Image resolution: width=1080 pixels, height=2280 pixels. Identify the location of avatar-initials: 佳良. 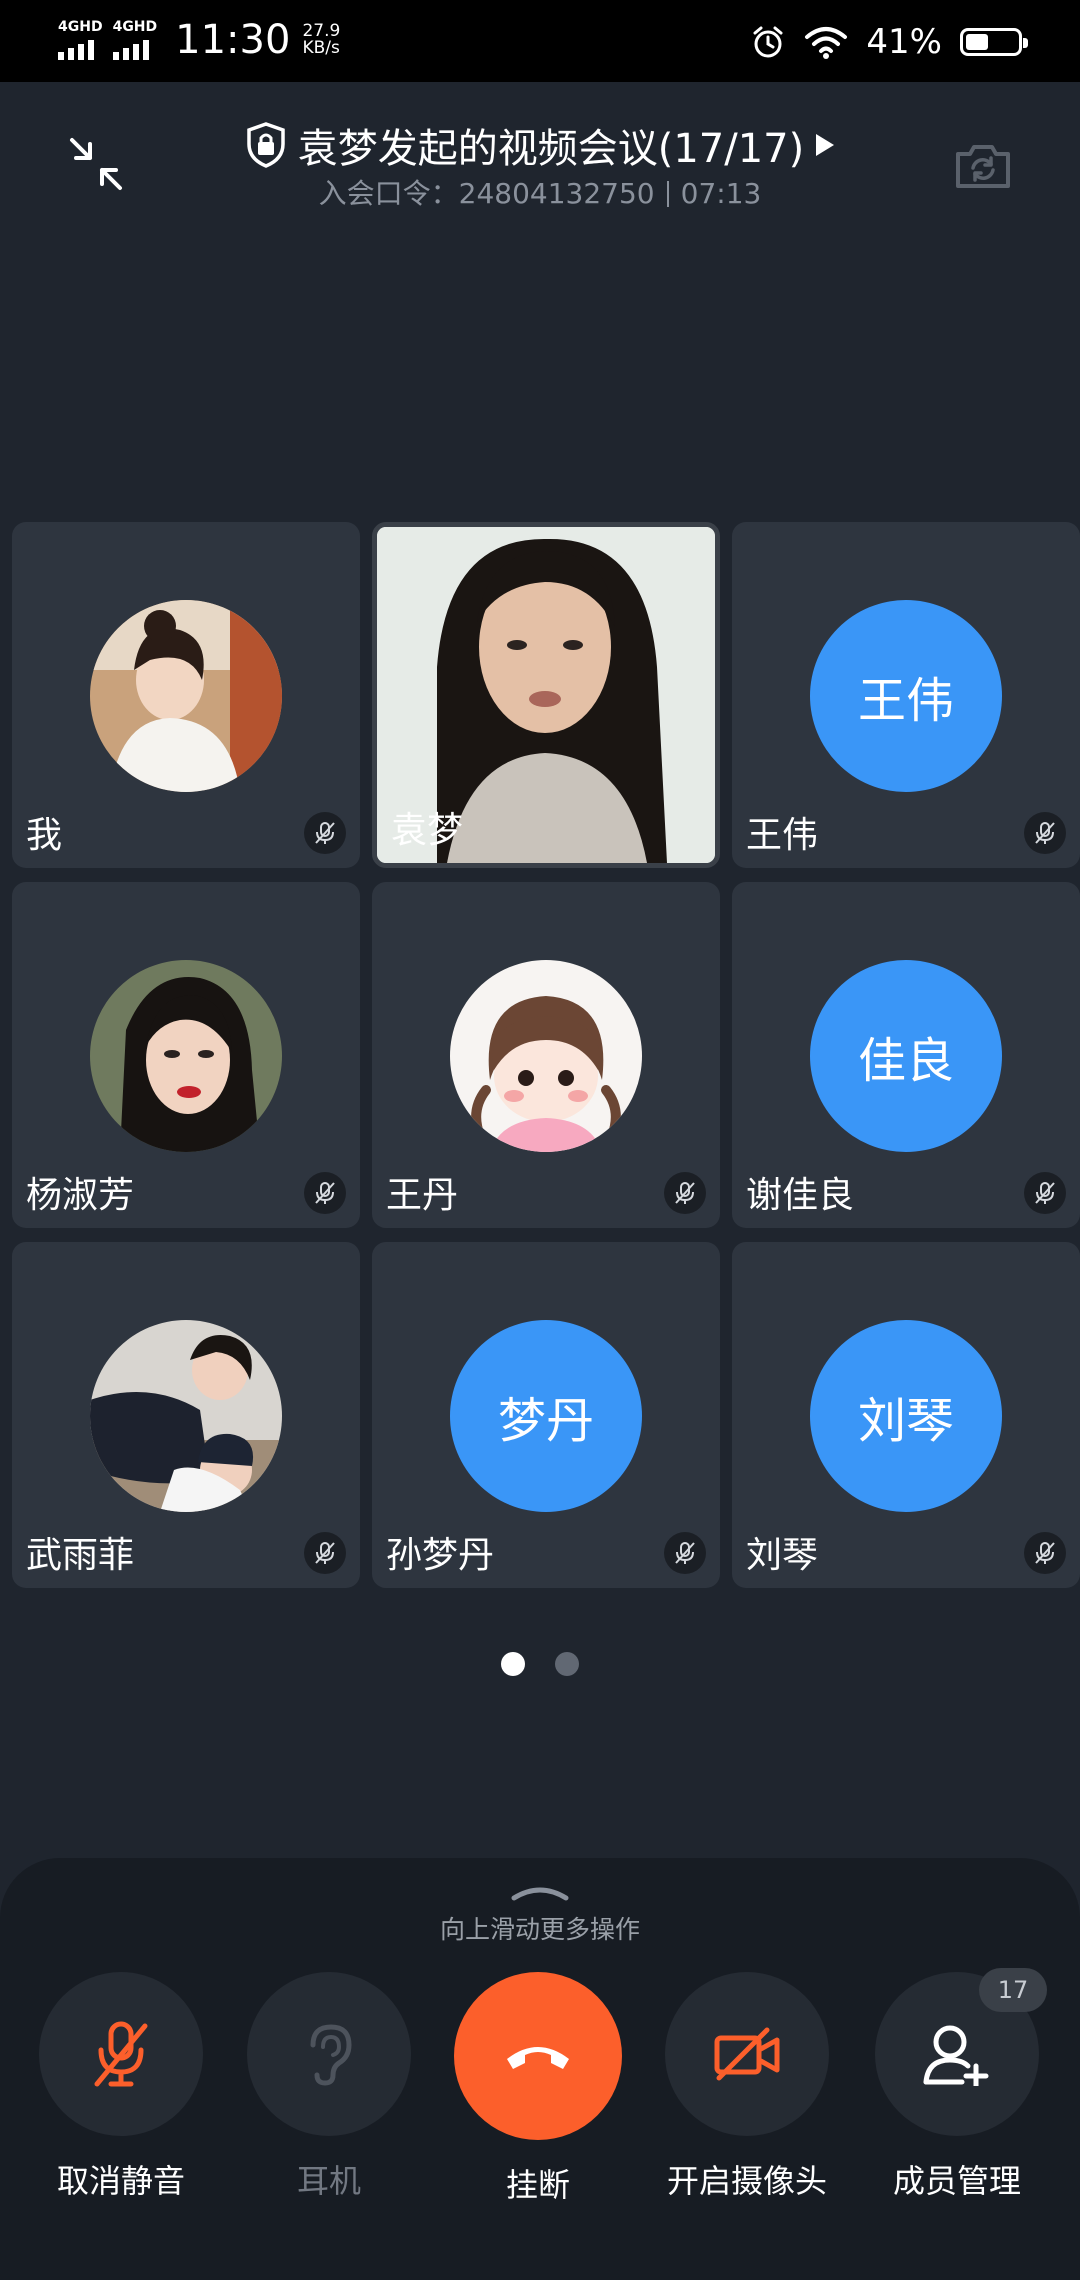
(906, 1056).